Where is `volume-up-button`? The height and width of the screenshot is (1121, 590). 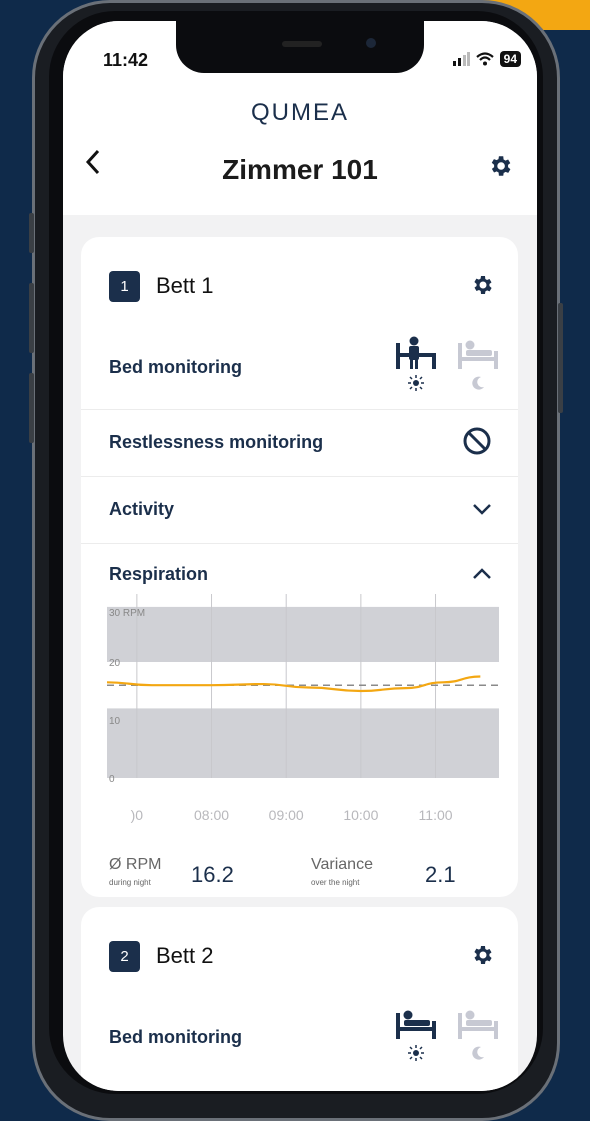
volume-up-button is located at coordinates (31, 318).